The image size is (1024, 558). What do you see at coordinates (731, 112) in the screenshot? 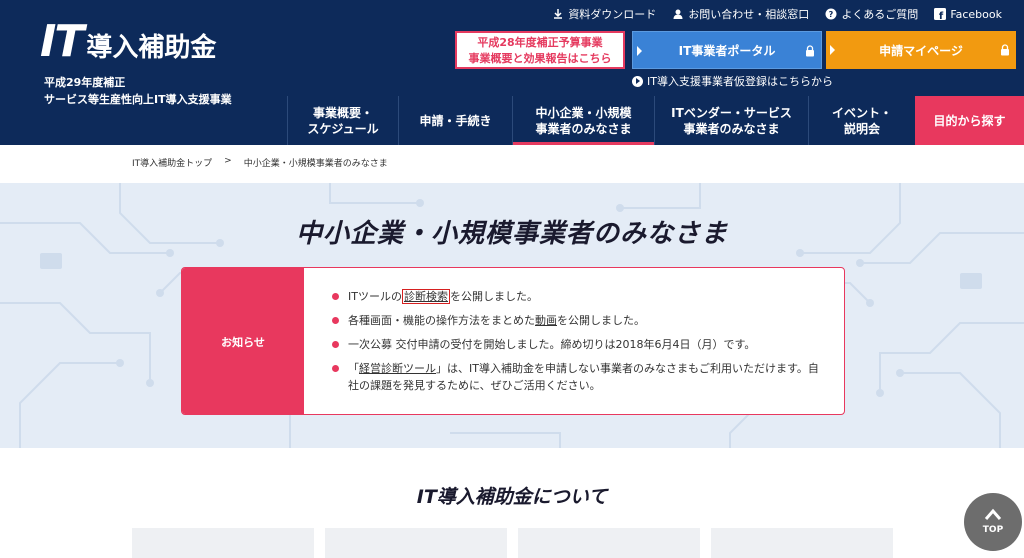
I see `nav-it-vendor-line1: ITベンダー・サービス` at bounding box center [731, 112].